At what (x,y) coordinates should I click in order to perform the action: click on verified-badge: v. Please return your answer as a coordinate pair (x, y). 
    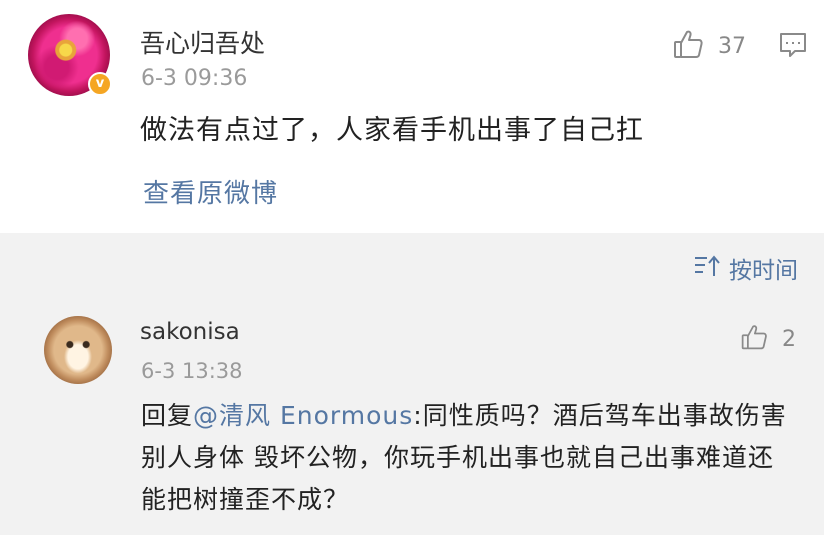
    Looking at the image, I should click on (100, 84).